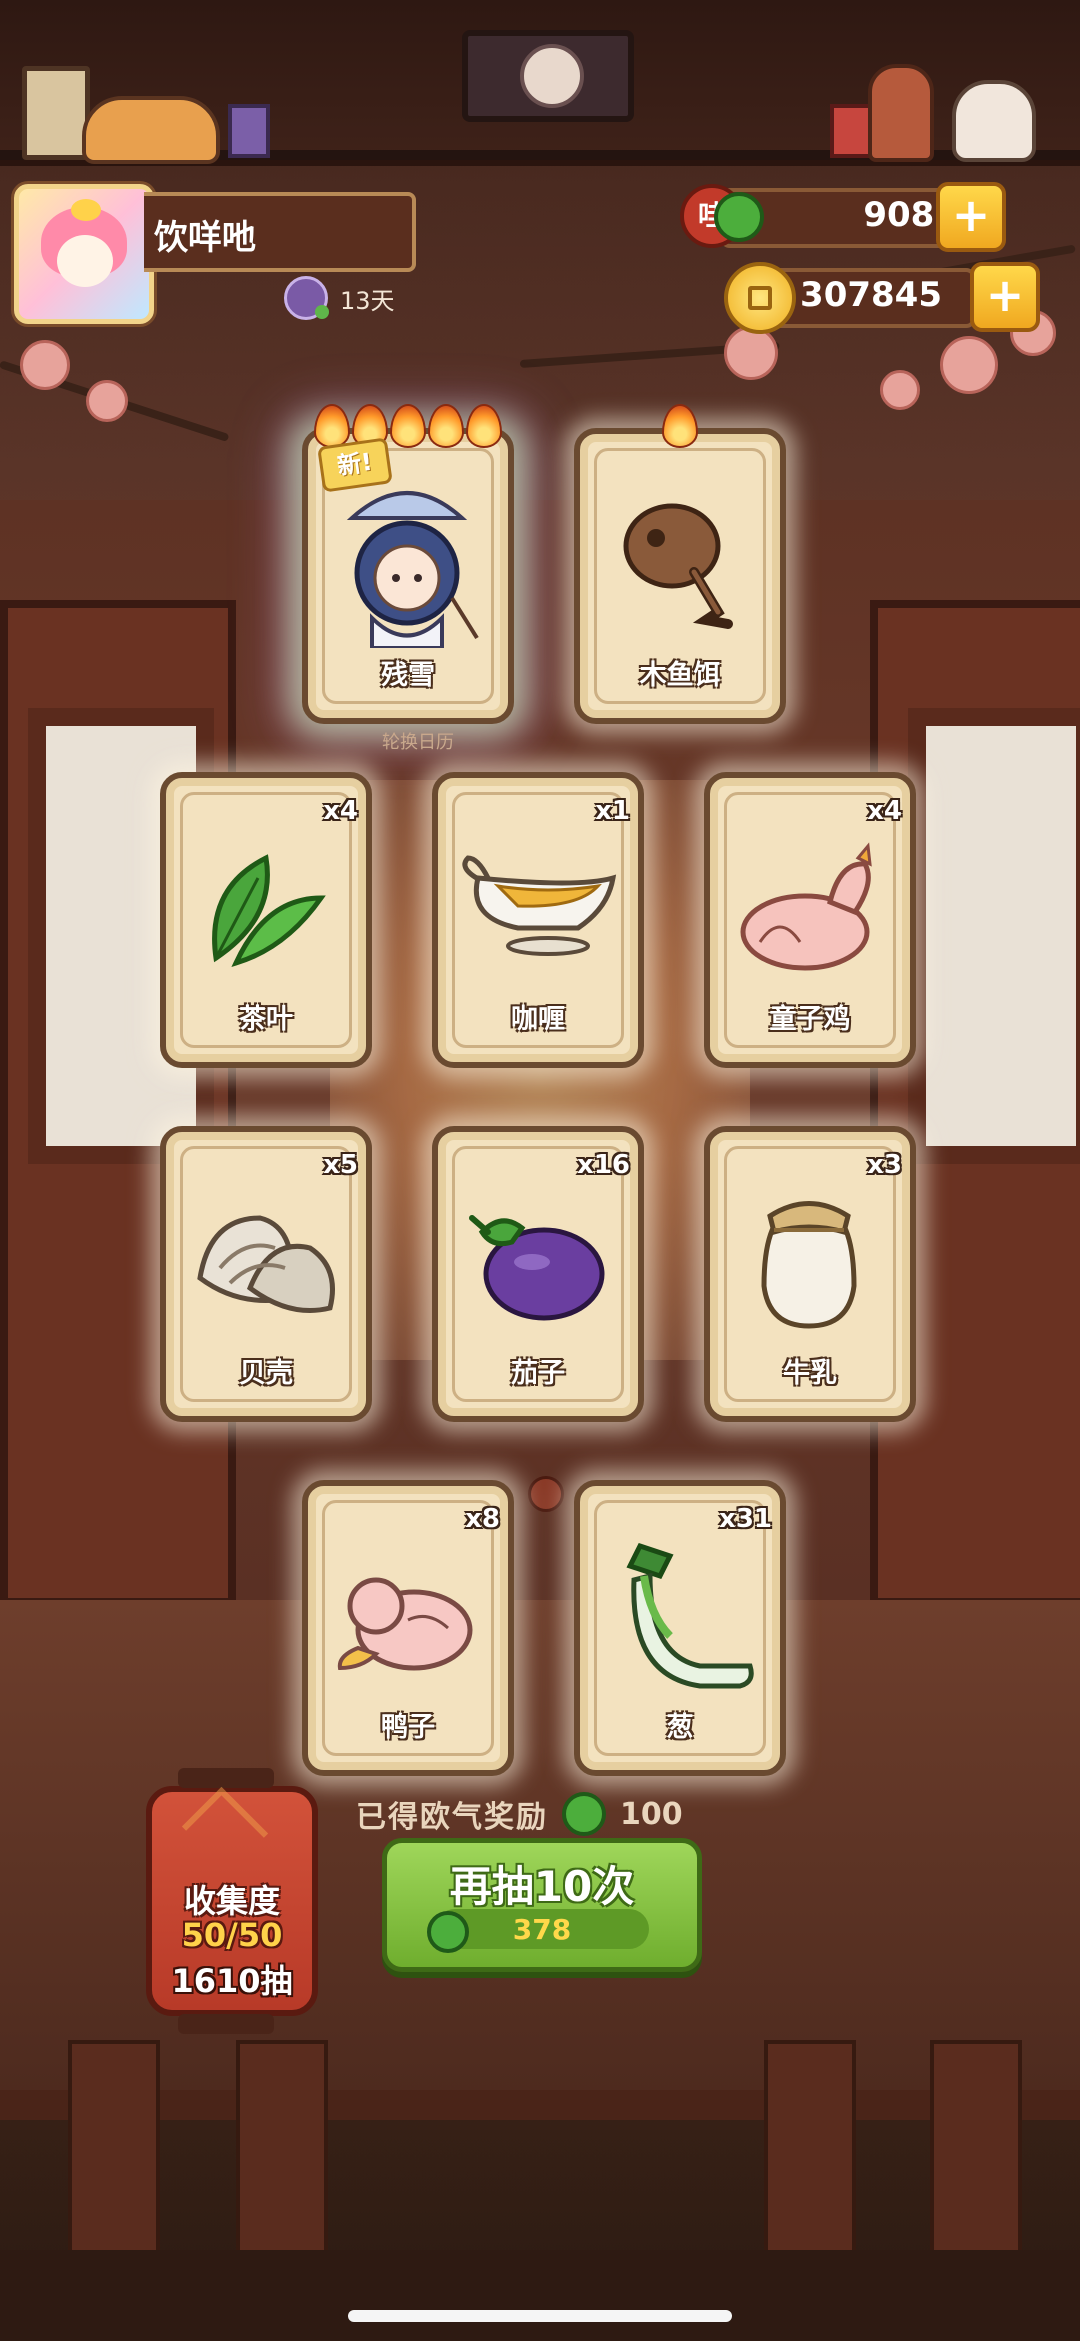 The height and width of the screenshot is (2341, 1080). What do you see at coordinates (540, 2105) in the screenshot?
I see `fence-rail` at bounding box center [540, 2105].